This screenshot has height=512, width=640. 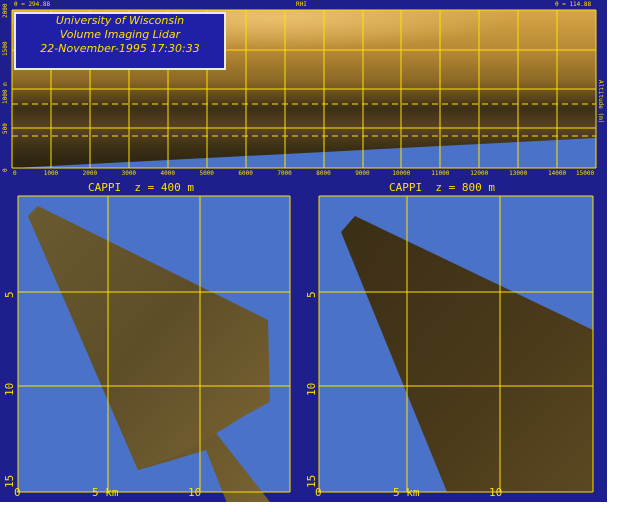 What do you see at coordinates (5, 128) in the screenshot?
I see `rhi-ytick-500: 500` at bounding box center [5, 128].